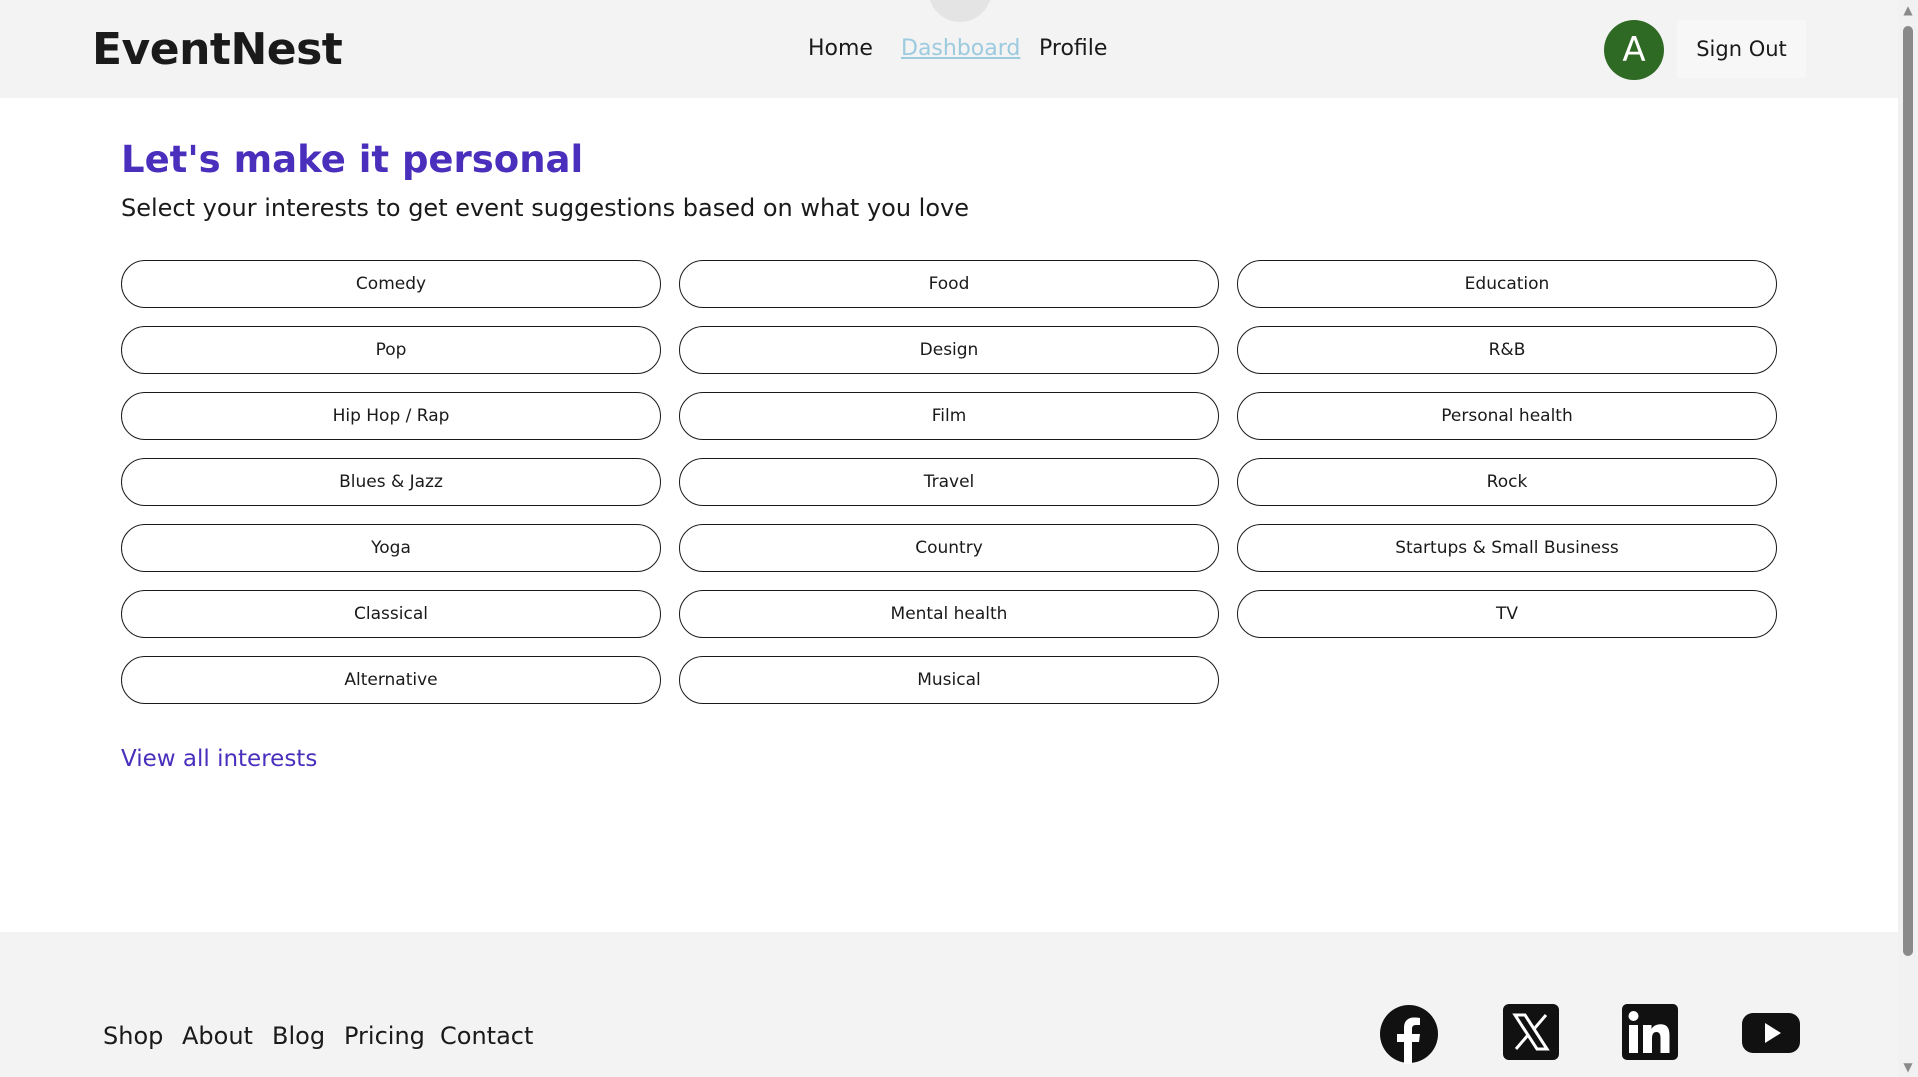 Image resolution: width=1918 pixels, height=1077 pixels. I want to click on interest-chip: Education, so click(1507, 284).